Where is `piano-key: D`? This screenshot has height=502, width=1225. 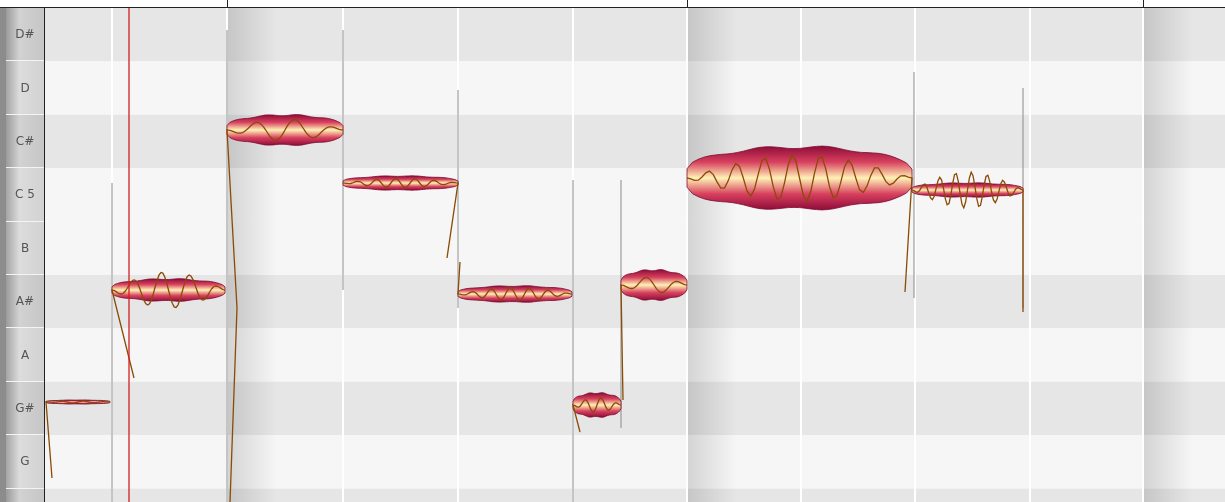
piano-key: D is located at coordinates (25, 88).